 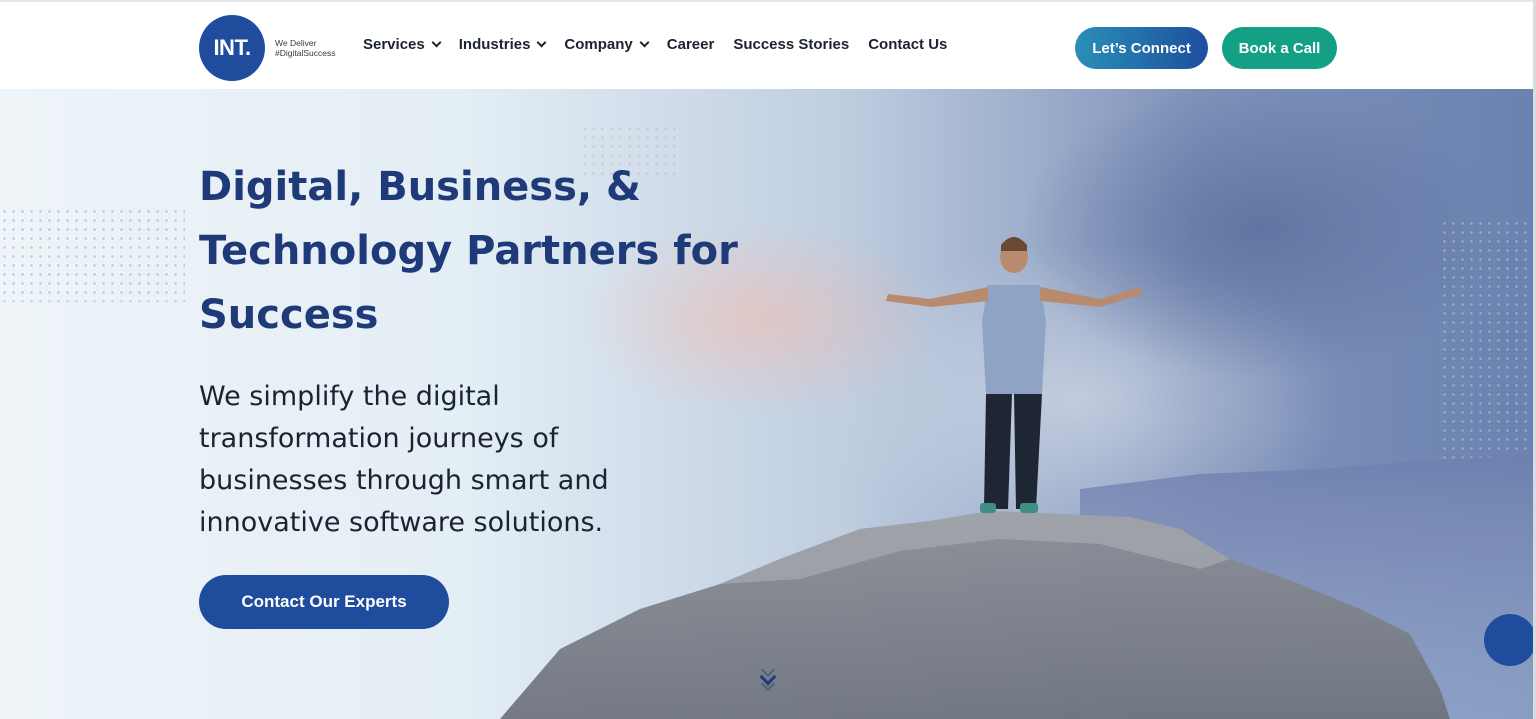 I want to click on subtitle-line-3: businesses through smart and, so click(x=404, y=480).